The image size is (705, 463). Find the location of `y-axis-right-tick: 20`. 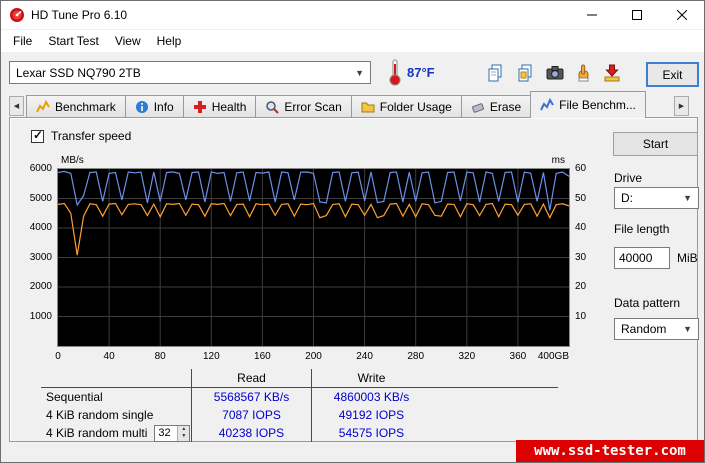

y-axis-right-tick: 20 is located at coordinates (581, 286).